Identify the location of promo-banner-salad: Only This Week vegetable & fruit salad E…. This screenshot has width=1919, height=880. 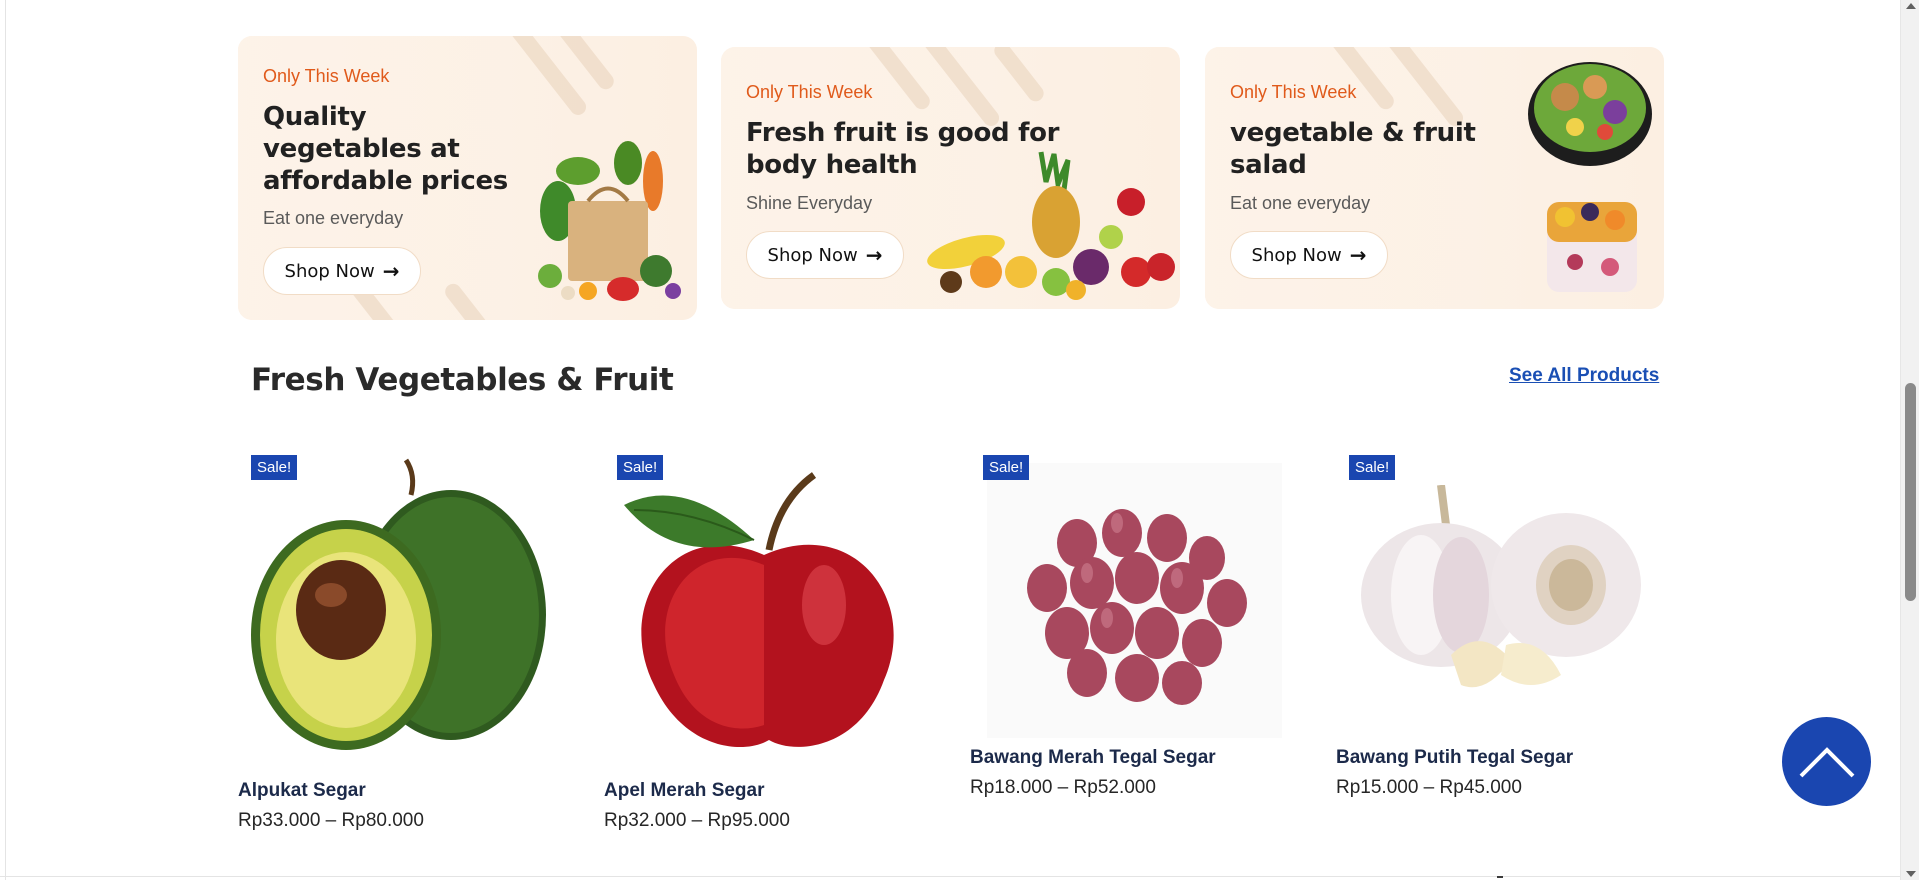
(1434, 178).